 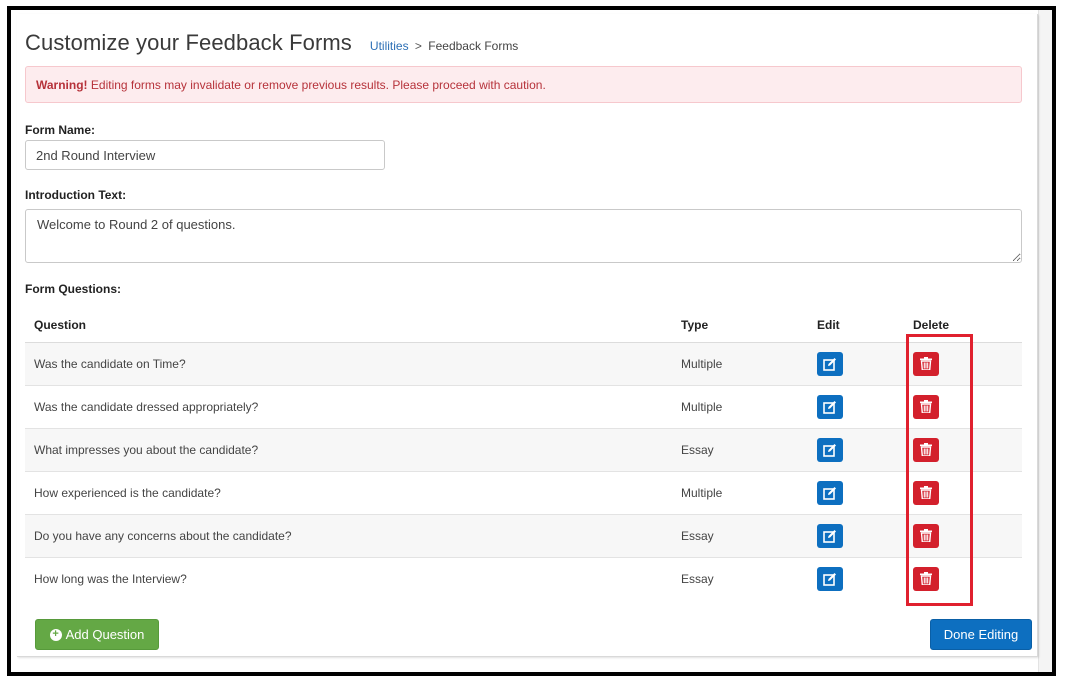 What do you see at coordinates (105, 634) in the screenshot?
I see `add-question-label: Add Question` at bounding box center [105, 634].